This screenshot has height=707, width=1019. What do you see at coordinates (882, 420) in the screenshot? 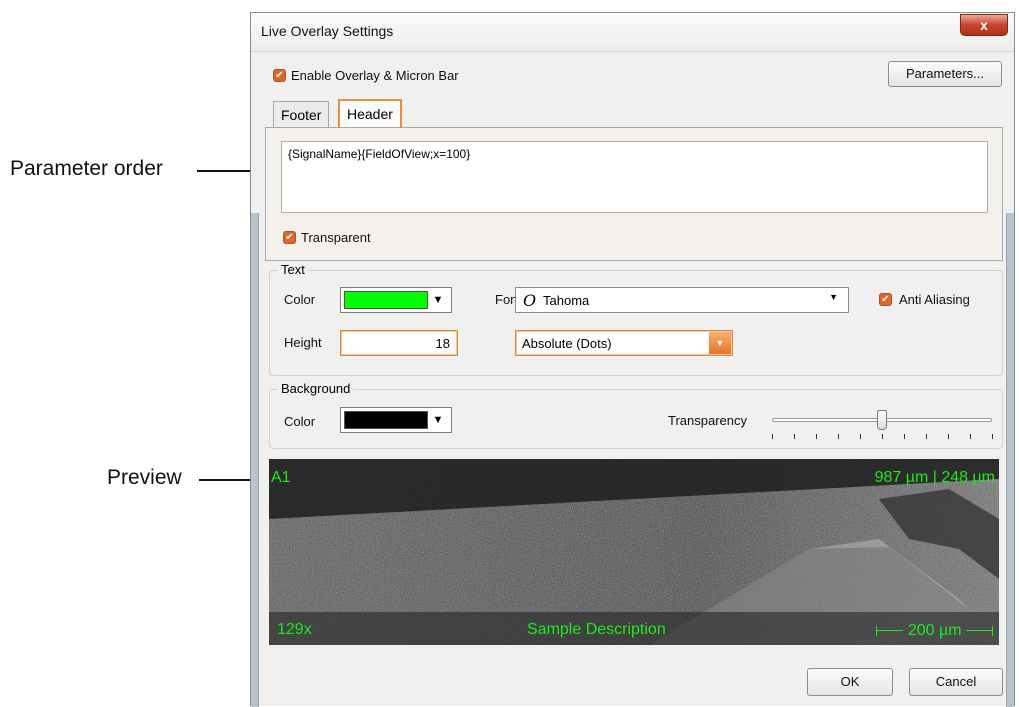
I see `slider-thumb` at bounding box center [882, 420].